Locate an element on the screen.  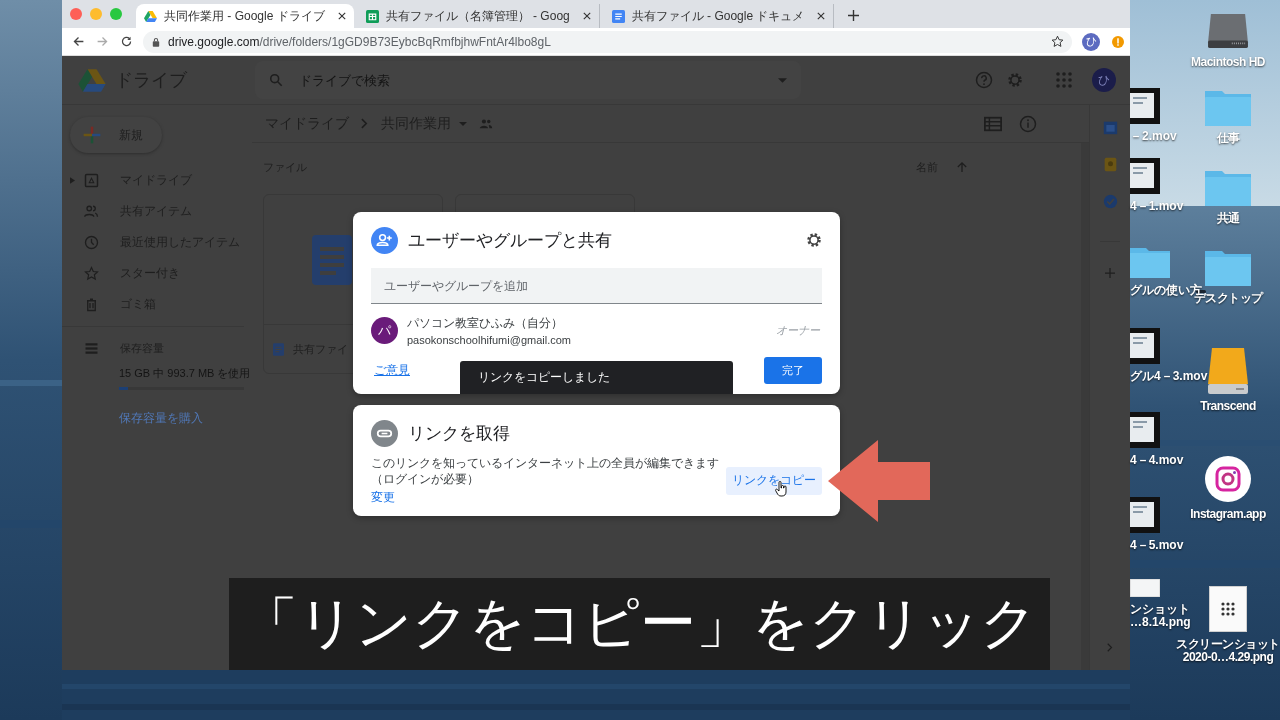
role-label: オーナー is located at coordinates (798, 330).